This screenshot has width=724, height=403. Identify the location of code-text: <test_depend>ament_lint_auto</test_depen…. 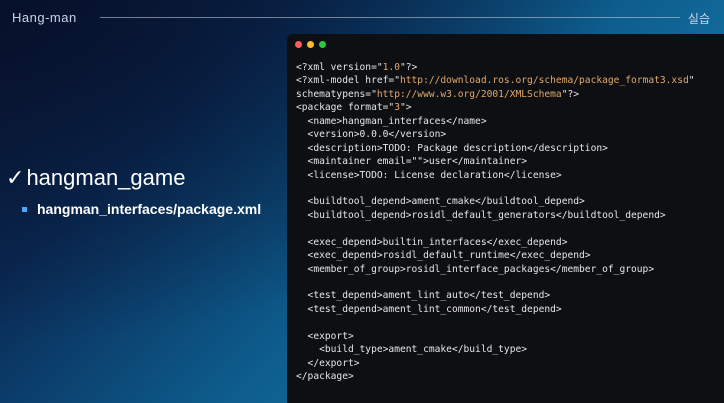
(423, 296).